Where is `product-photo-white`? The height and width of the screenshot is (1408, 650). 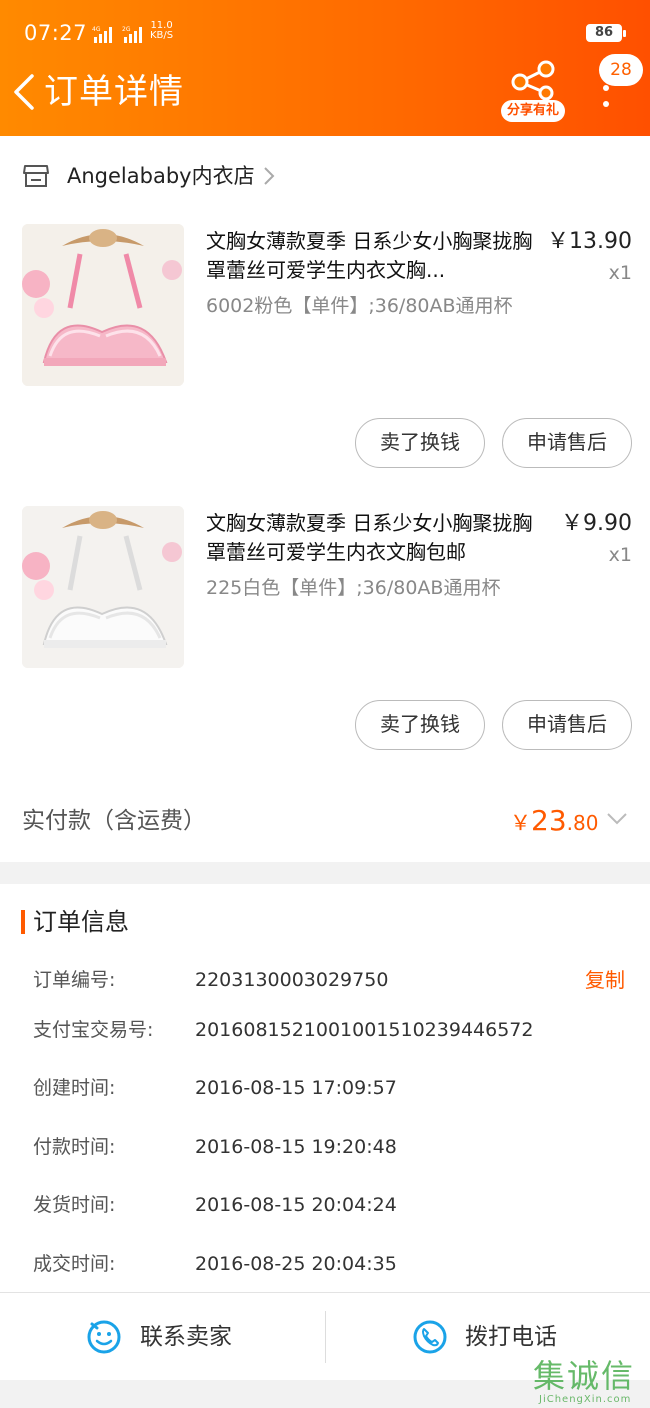 product-photo-white is located at coordinates (103, 587).